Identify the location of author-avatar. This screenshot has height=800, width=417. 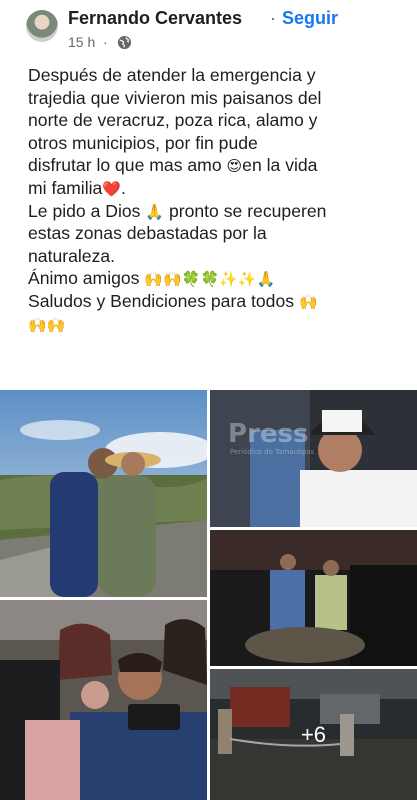
(42, 26).